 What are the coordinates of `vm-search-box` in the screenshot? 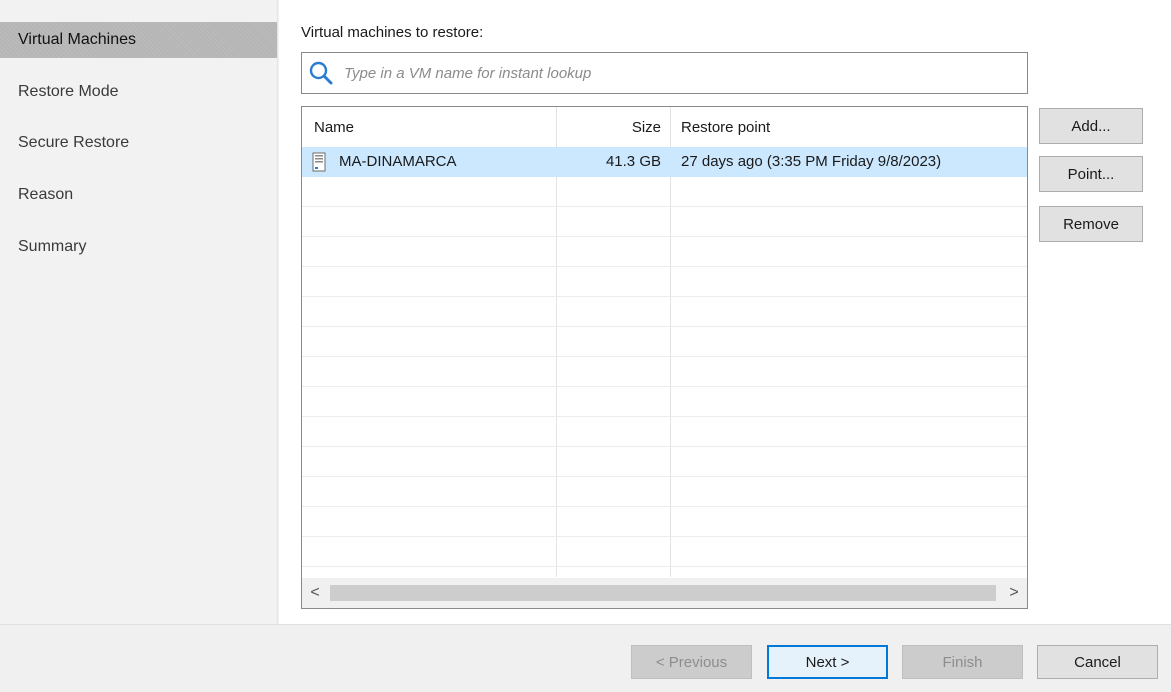 It's located at (664, 73).